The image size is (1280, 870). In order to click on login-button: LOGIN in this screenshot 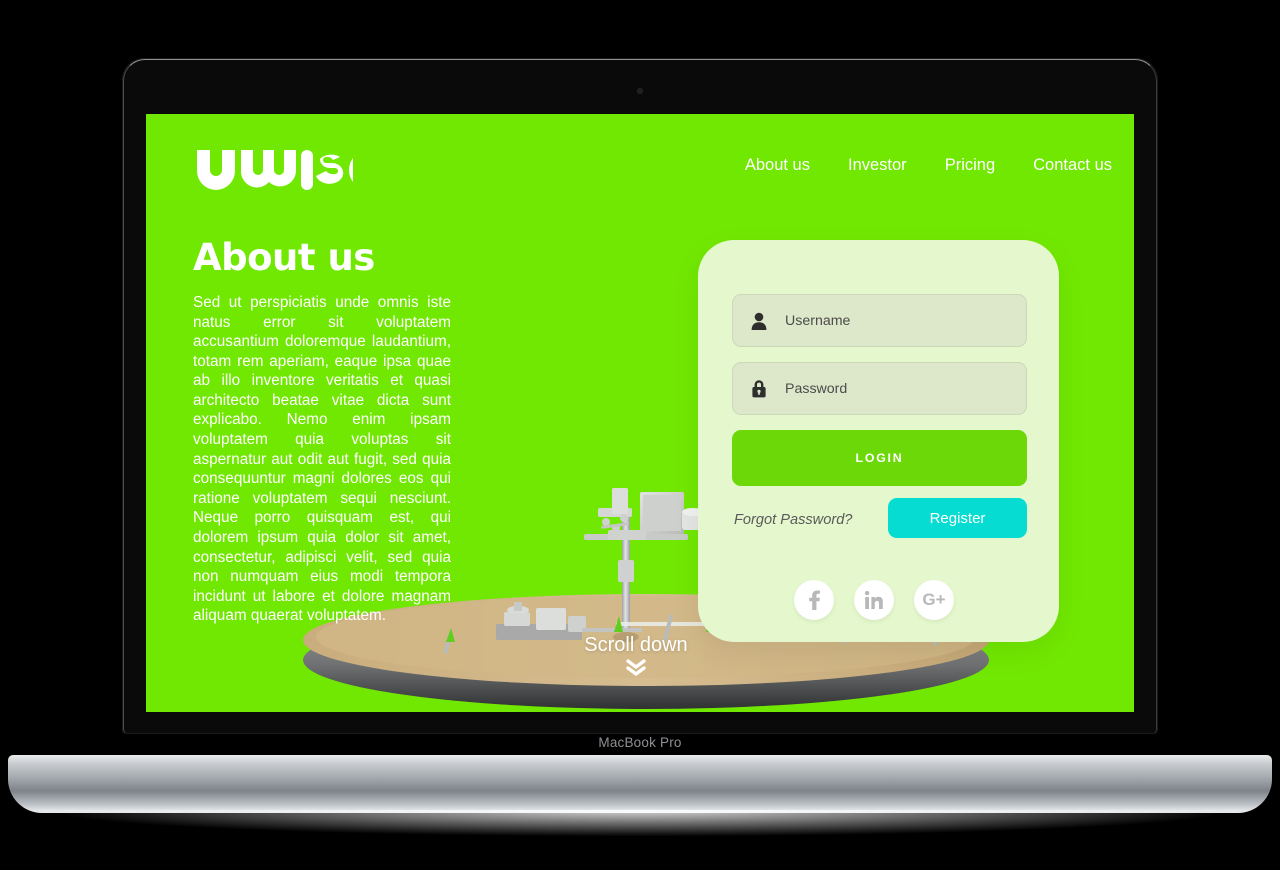, I will do `click(879, 458)`.